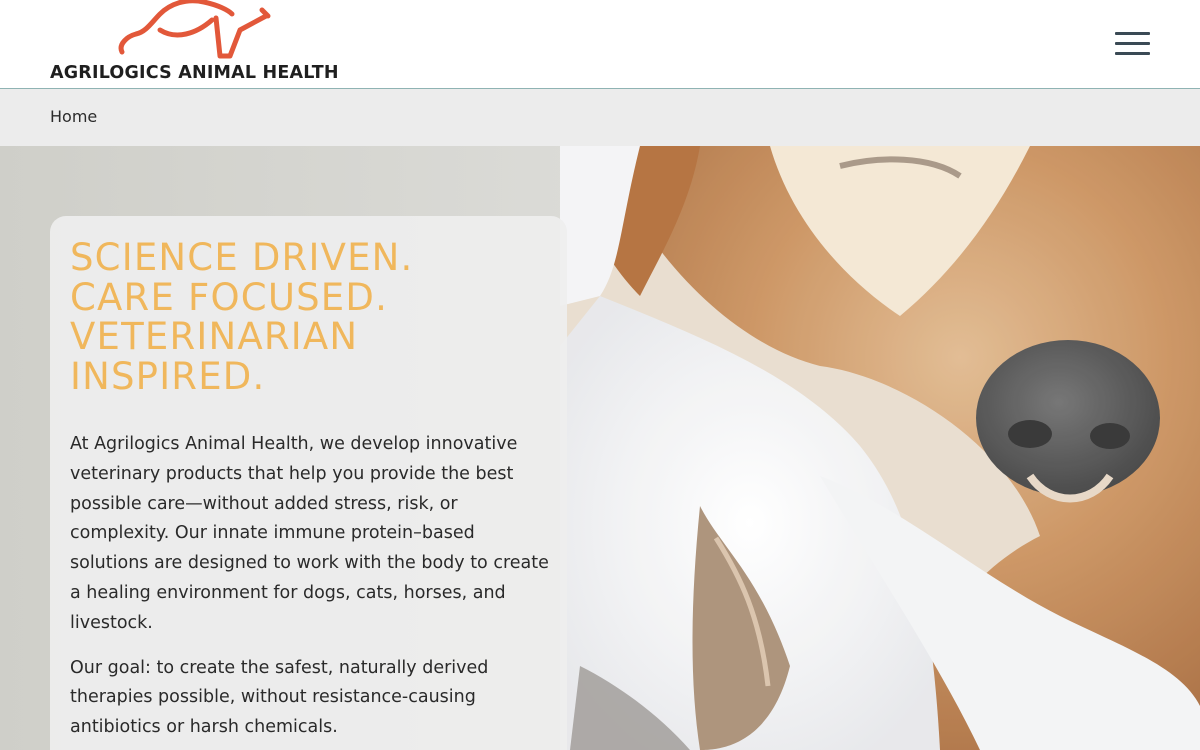 This screenshot has width=1200, height=750. What do you see at coordinates (73, 116) in the screenshot?
I see `breadcrumb-home-link: Home` at bounding box center [73, 116].